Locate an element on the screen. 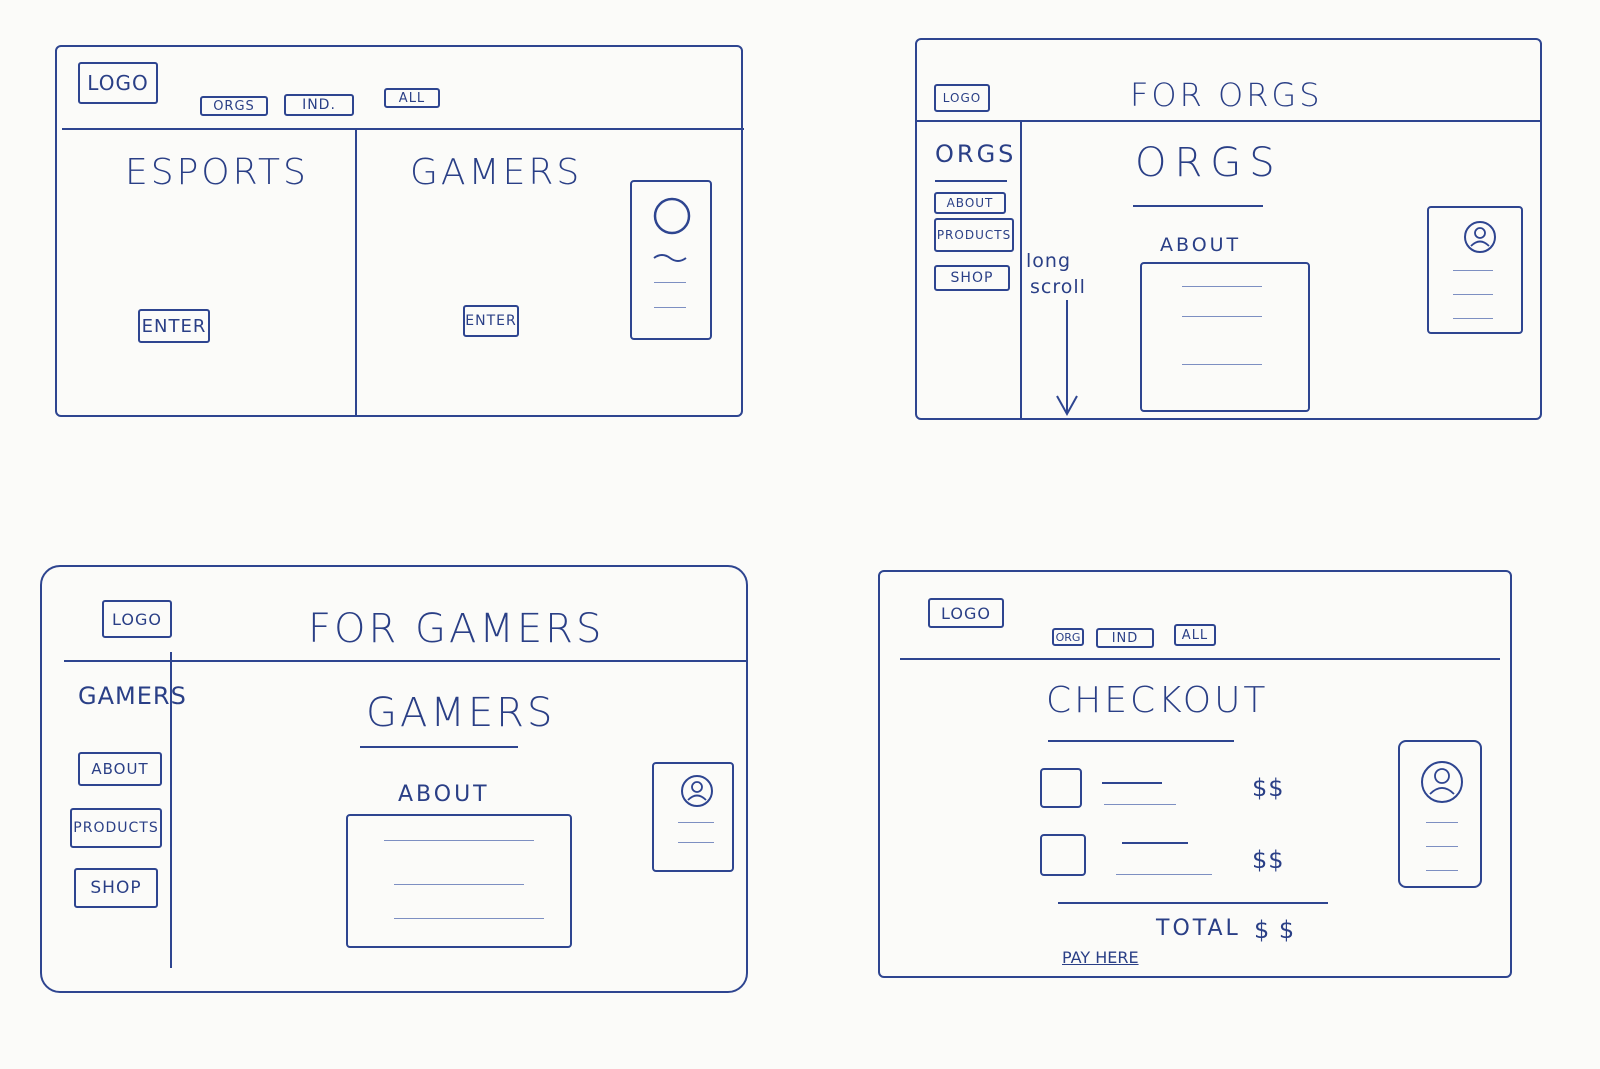 The height and width of the screenshot is (1069, 1600). orgs-sidebar-divider is located at coordinates (1021, 270).